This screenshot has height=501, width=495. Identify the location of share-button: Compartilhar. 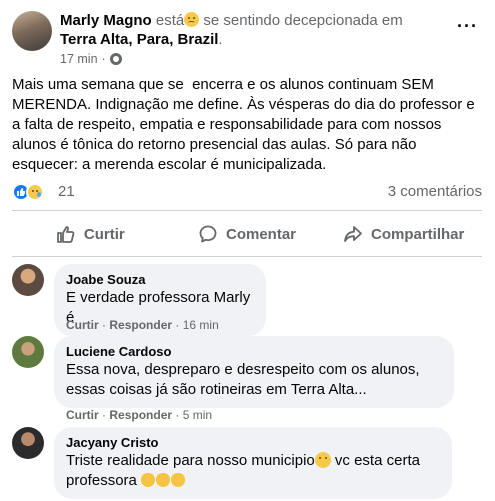
(403, 234).